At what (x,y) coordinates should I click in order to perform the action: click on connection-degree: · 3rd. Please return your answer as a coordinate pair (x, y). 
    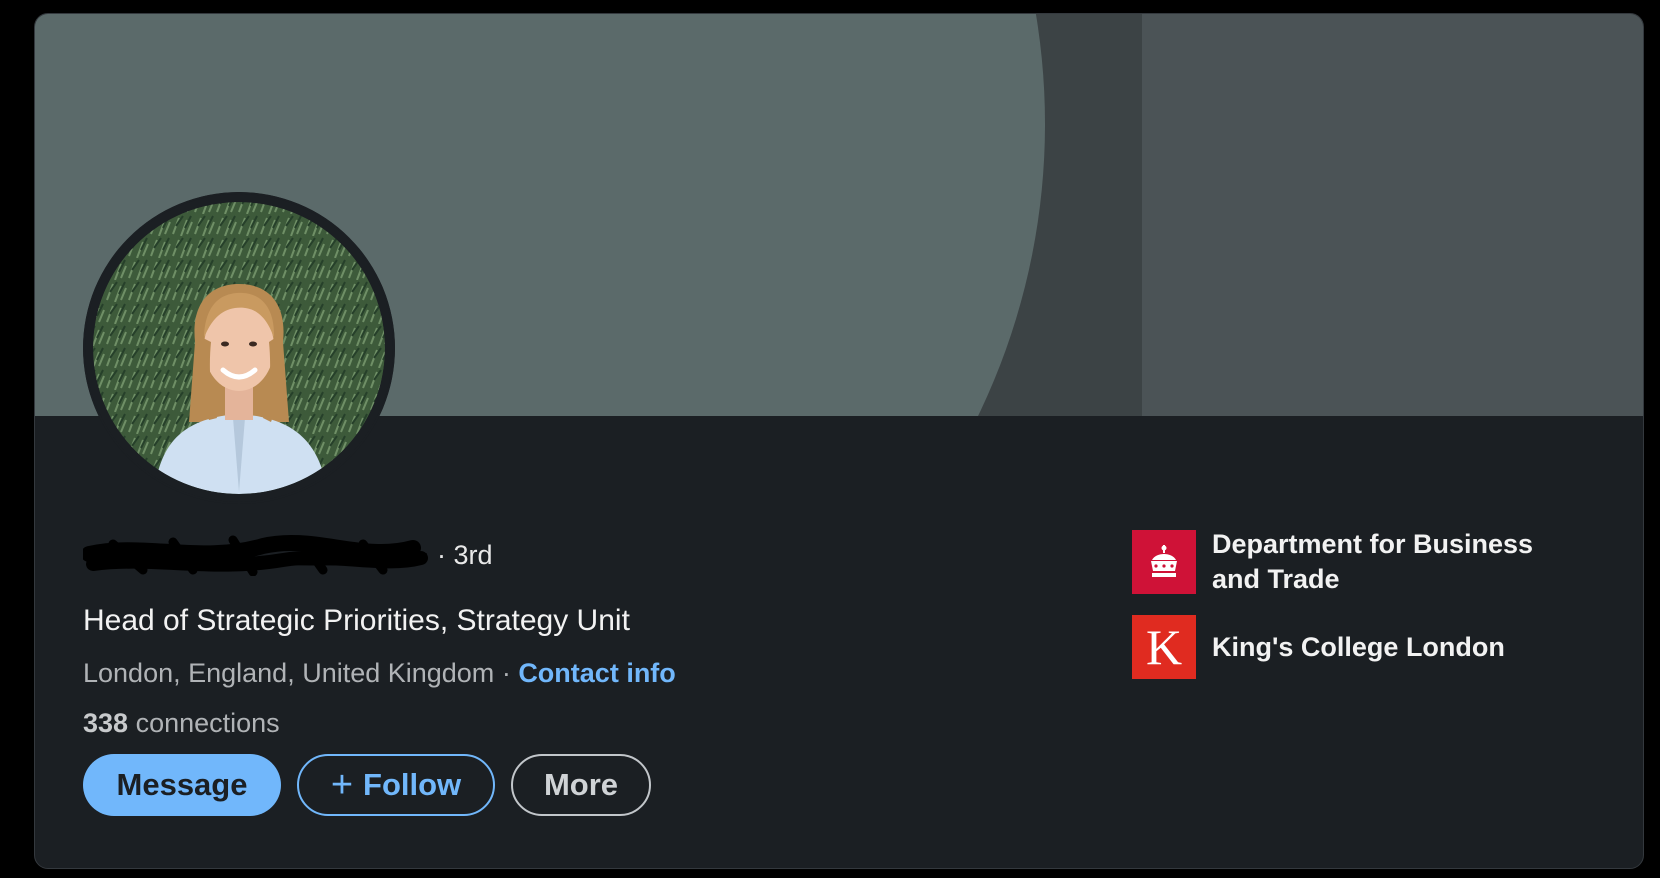
    Looking at the image, I should click on (465, 554).